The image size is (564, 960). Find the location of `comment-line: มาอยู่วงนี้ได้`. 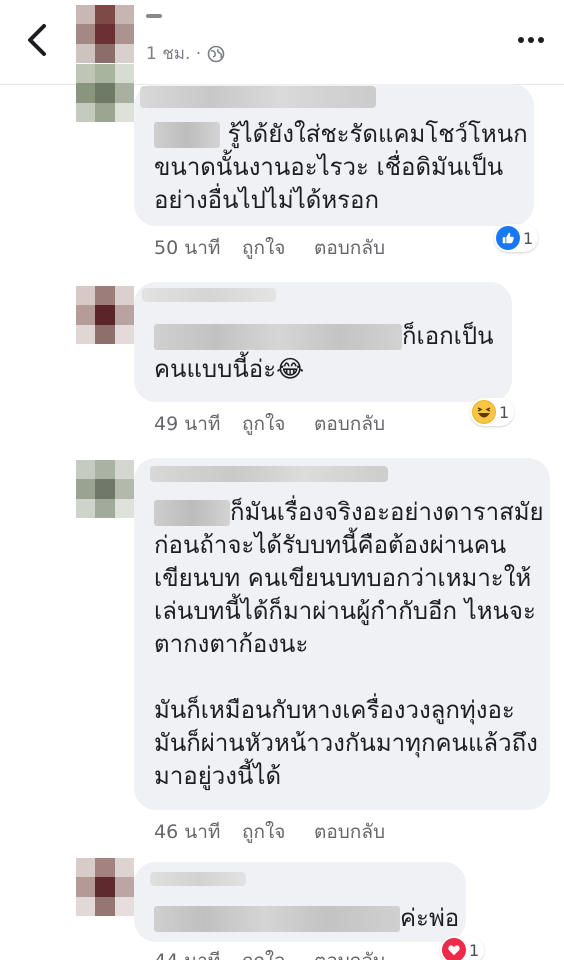

comment-line: มาอยู่วงนี้ได้ is located at coordinates (218, 776).